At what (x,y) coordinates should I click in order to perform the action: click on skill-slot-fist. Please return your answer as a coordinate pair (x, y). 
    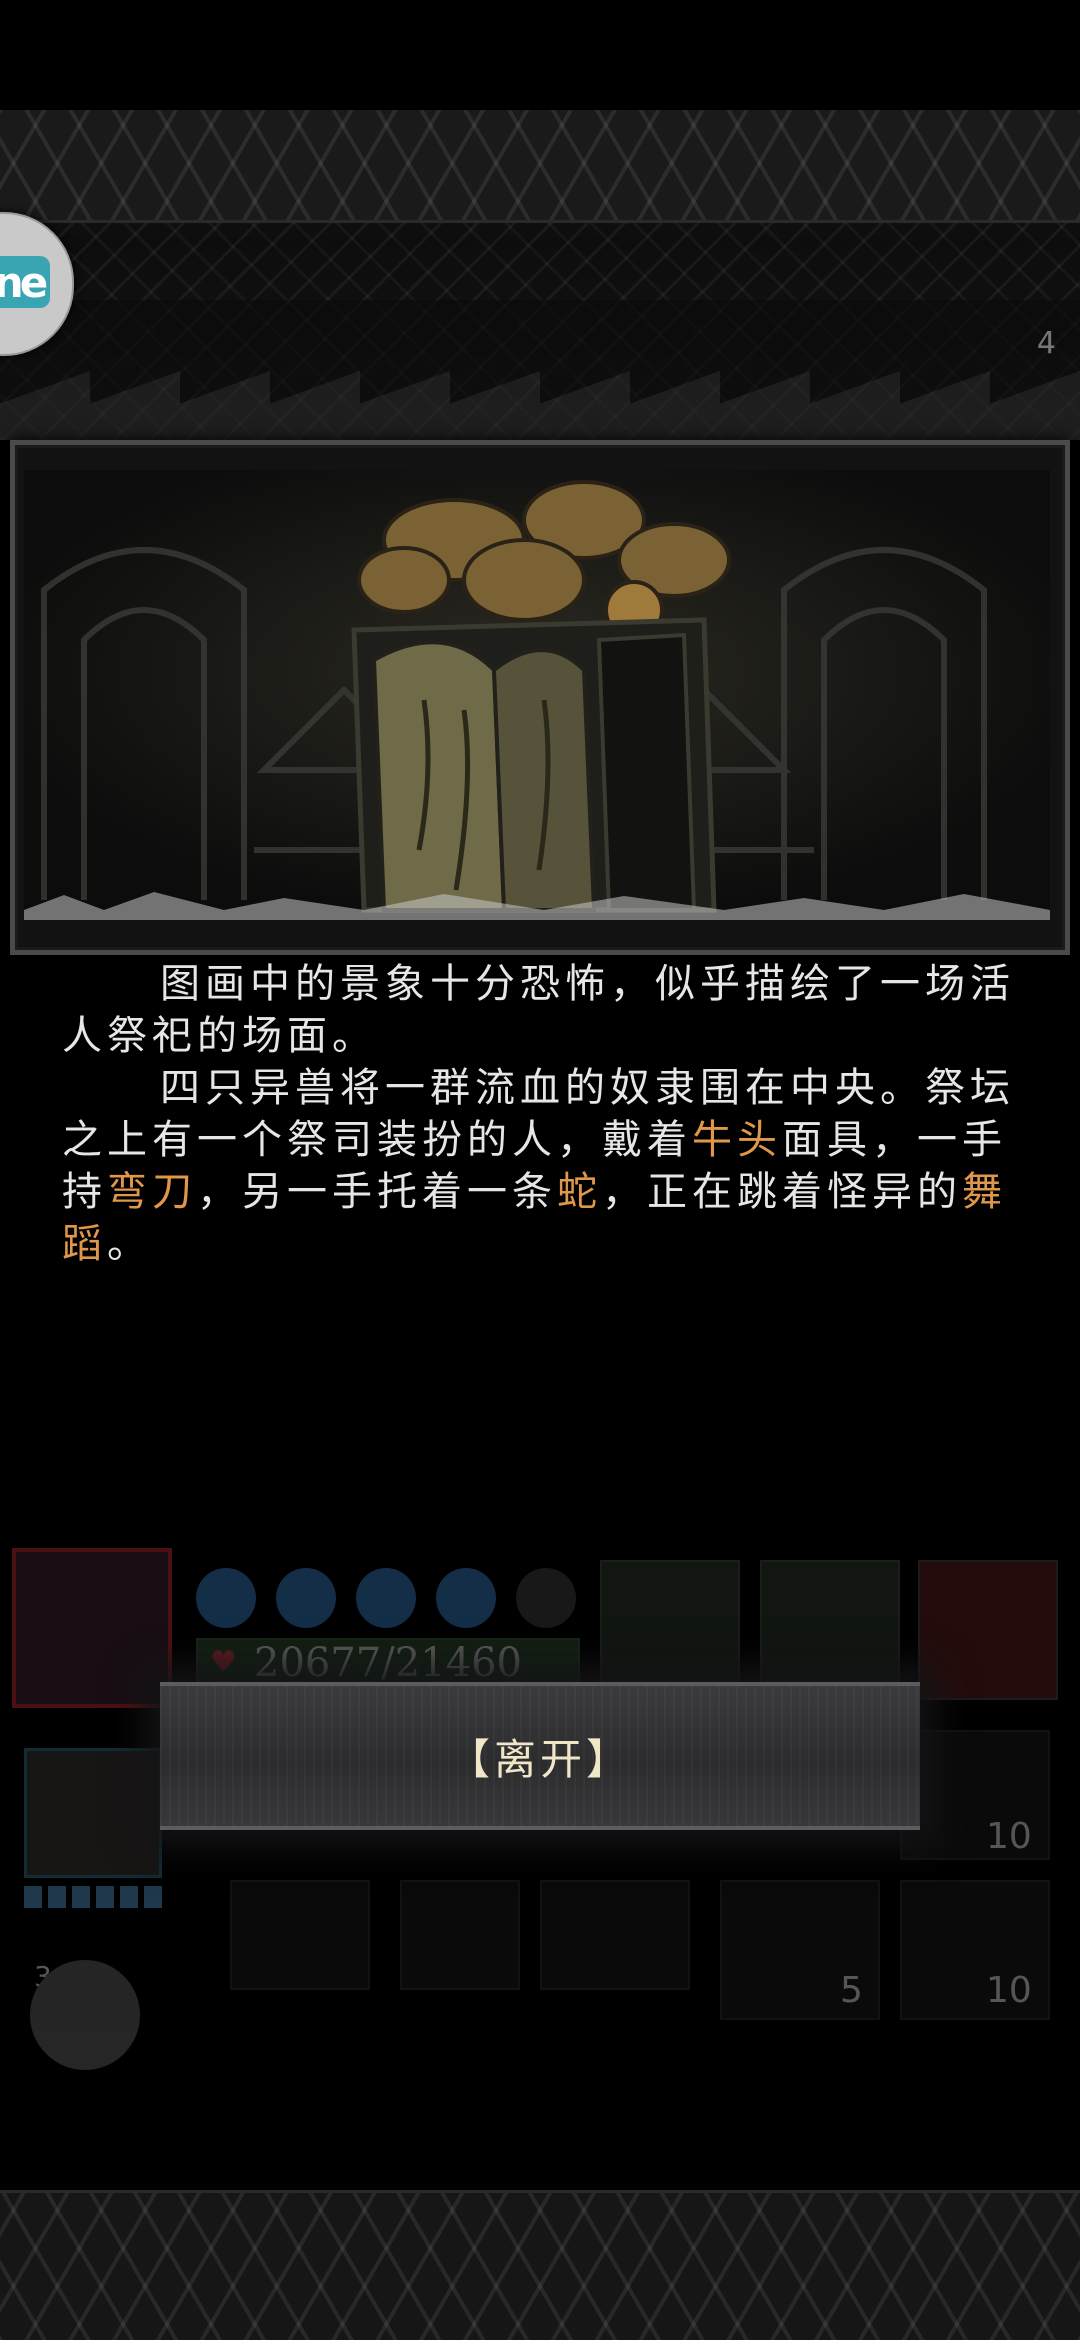
    Looking at the image, I should click on (830, 1630).